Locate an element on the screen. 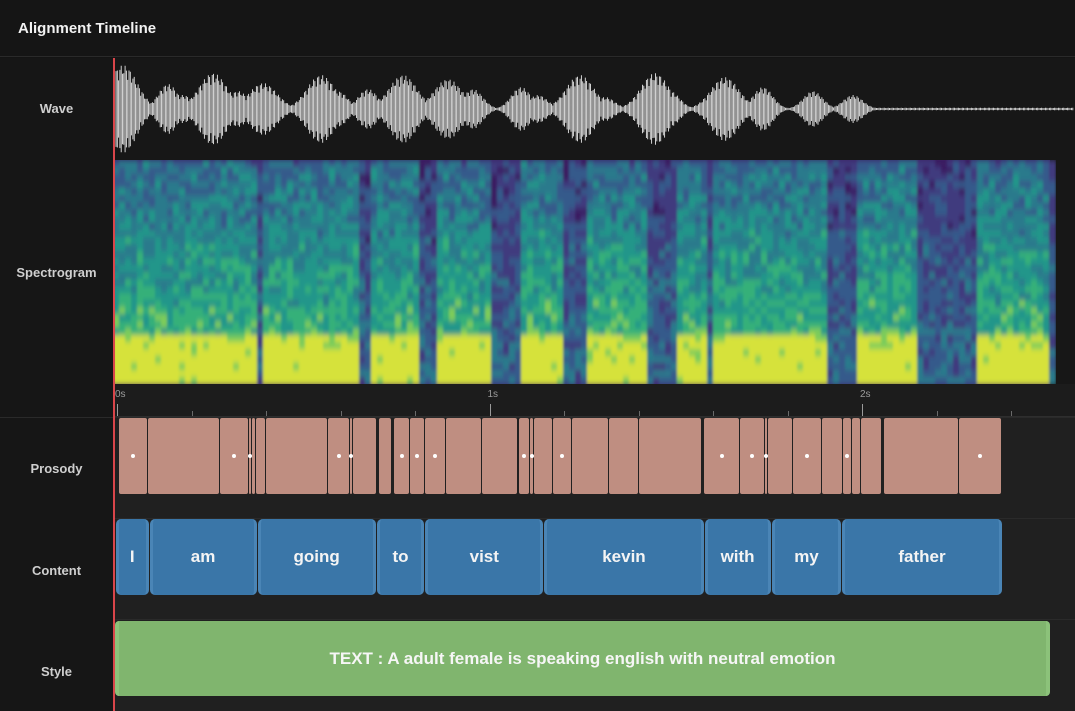 The height and width of the screenshot is (711, 1075). waveform-track is located at coordinates (594, 109).